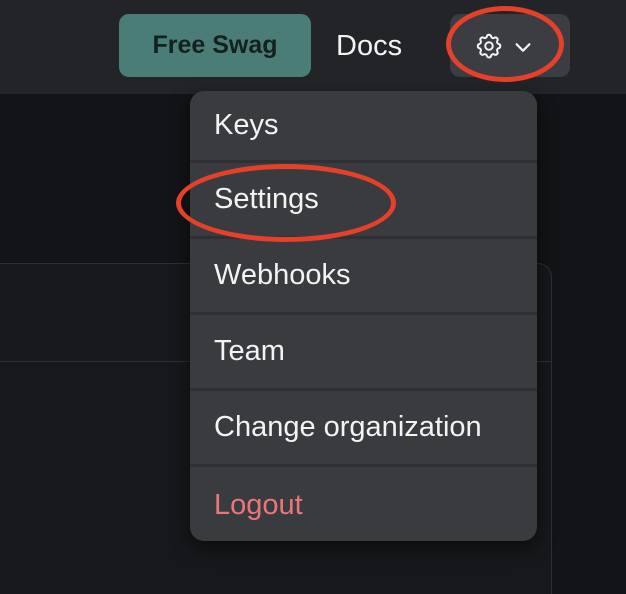 This screenshot has height=594, width=626. What do you see at coordinates (363, 353) in the screenshot?
I see `menu-item-team: Team` at bounding box center [363, 353].